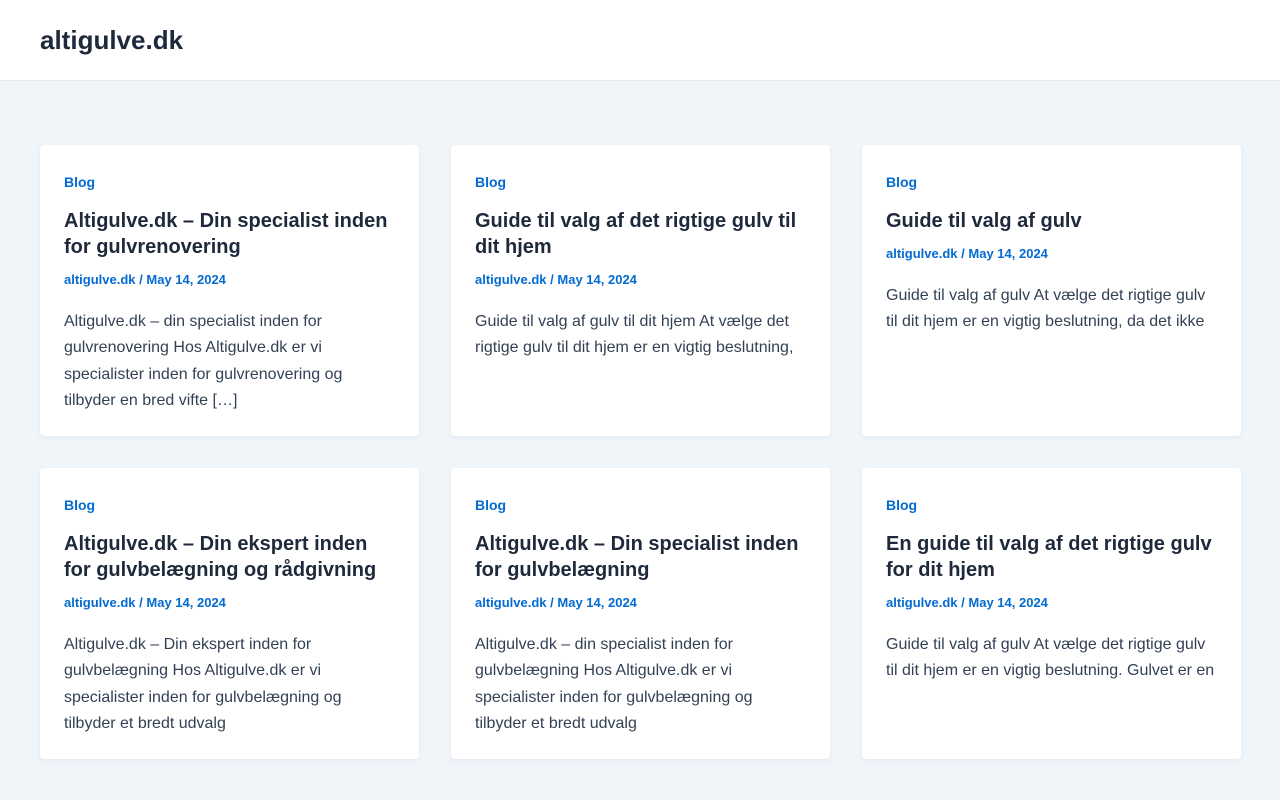  I want to click on site-header: altigulve.dk, so click(640, 40).